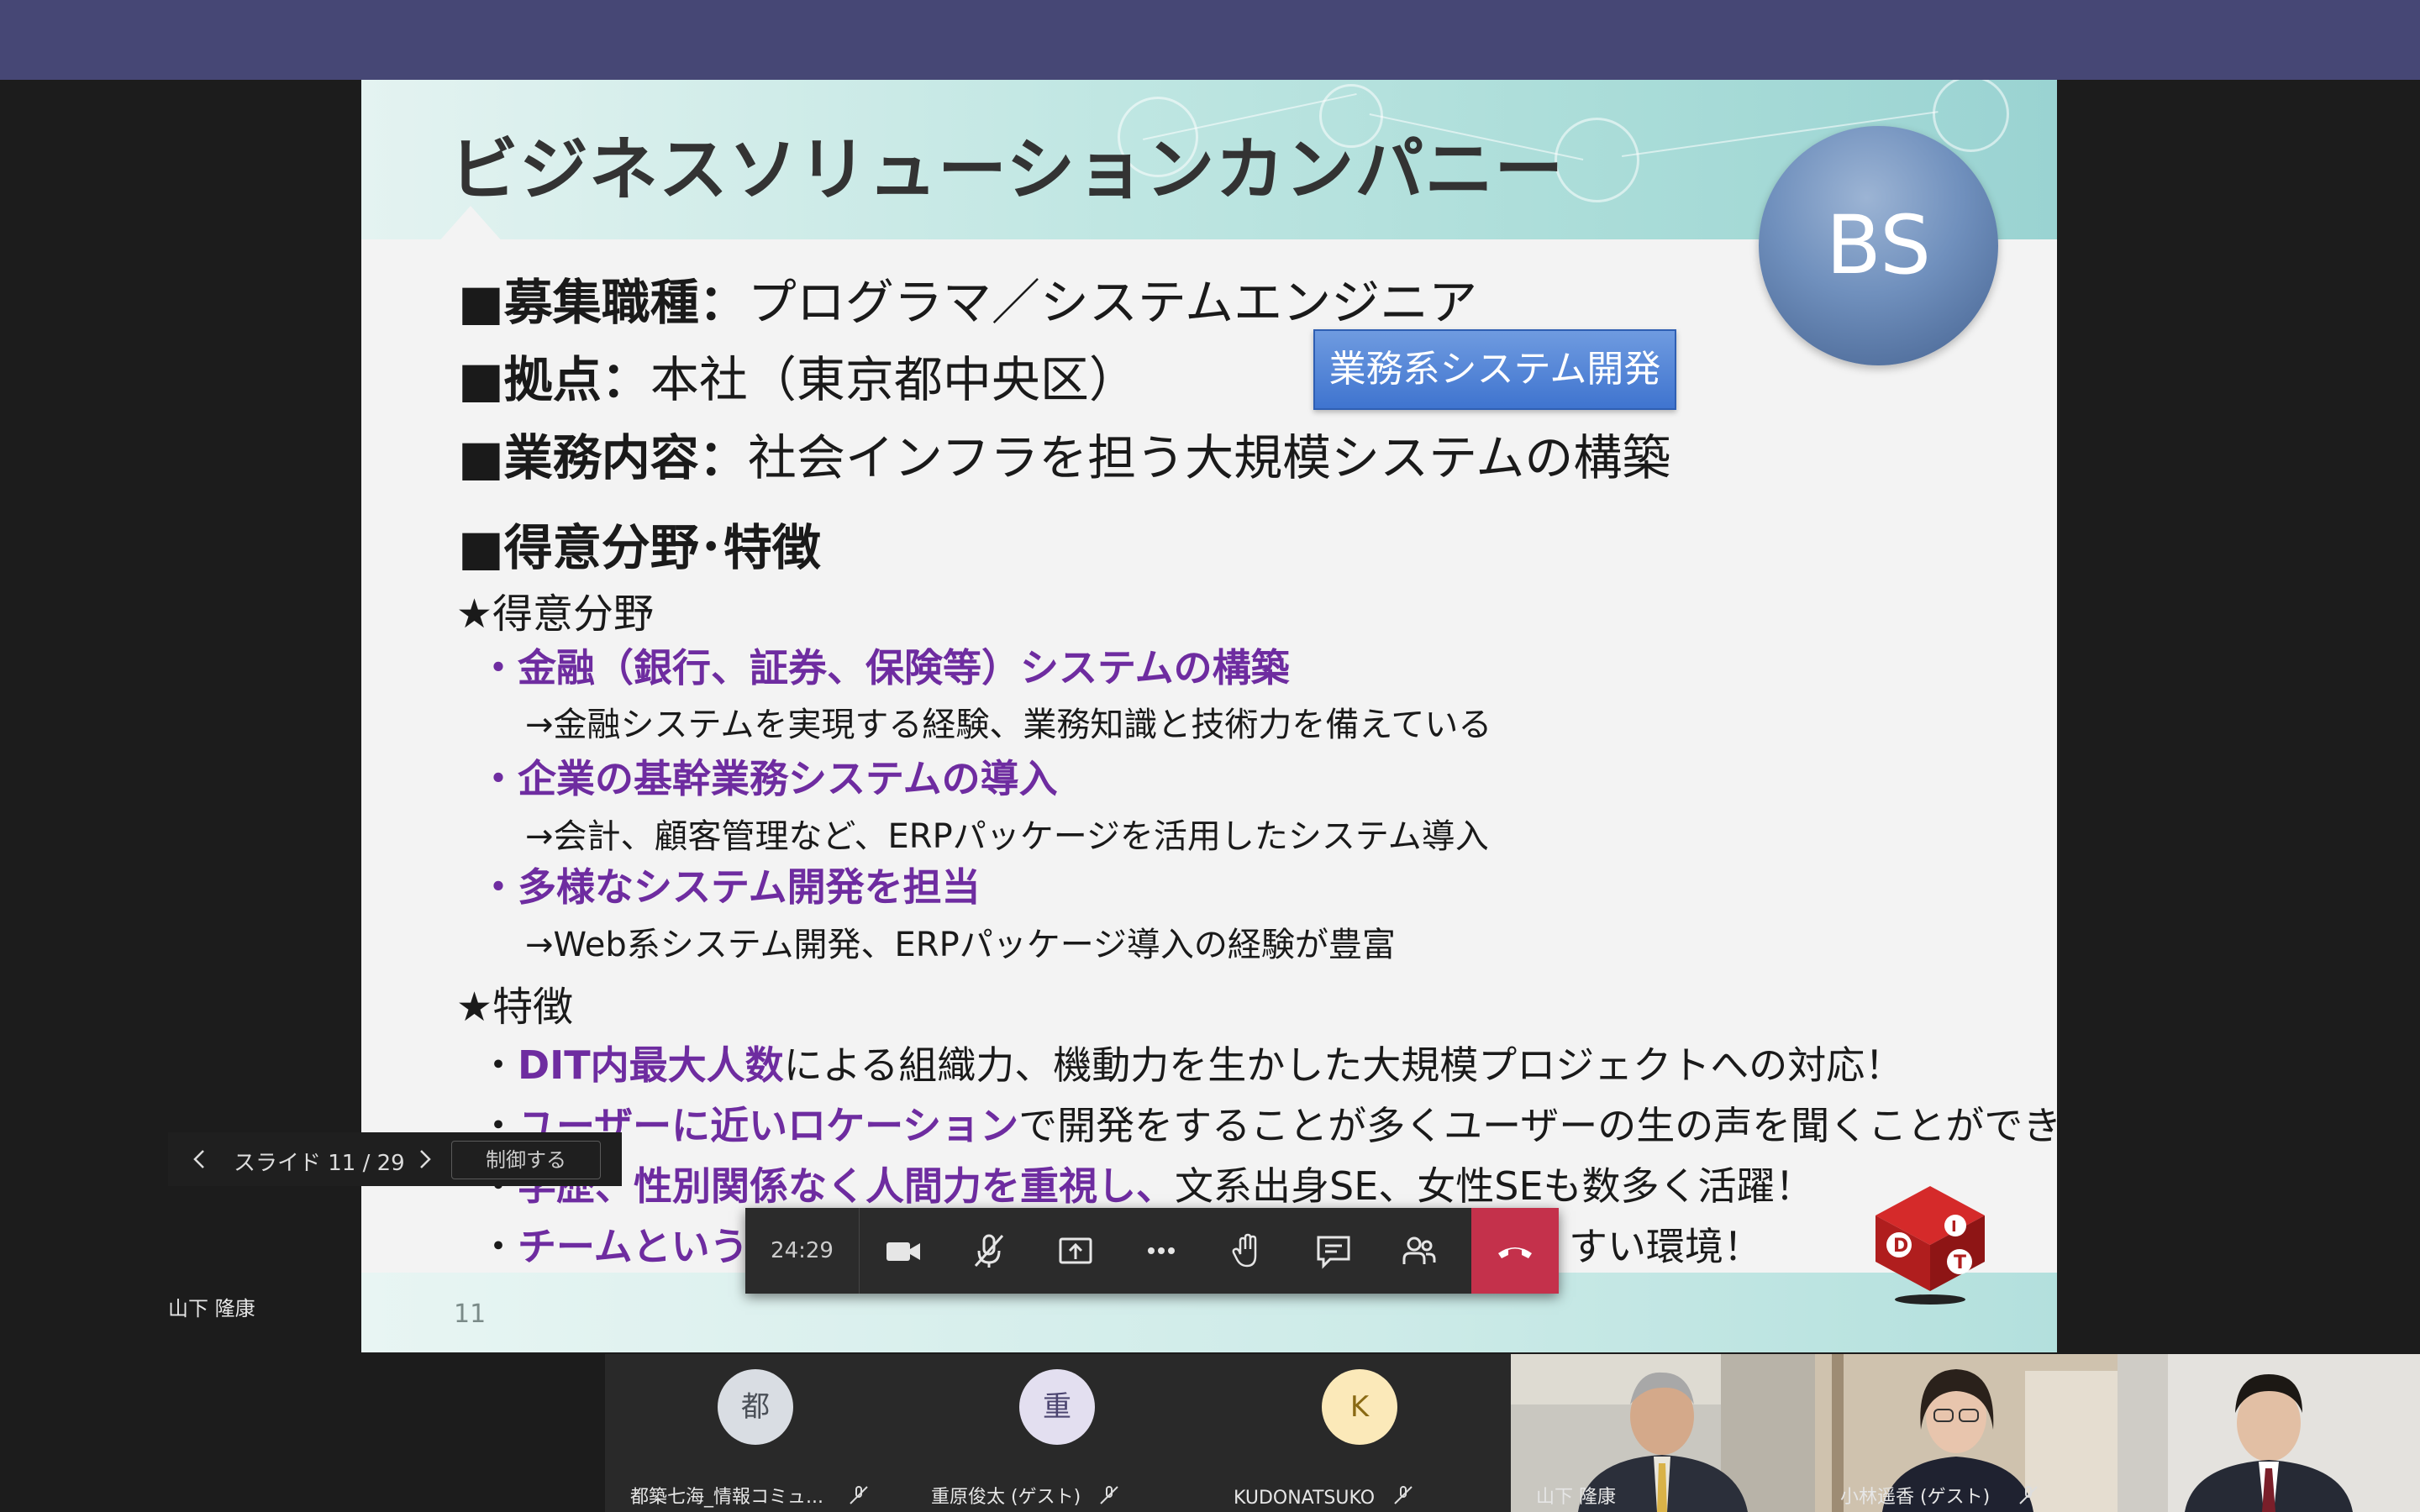  I want to click on microphone-button, so click(989, 1251).